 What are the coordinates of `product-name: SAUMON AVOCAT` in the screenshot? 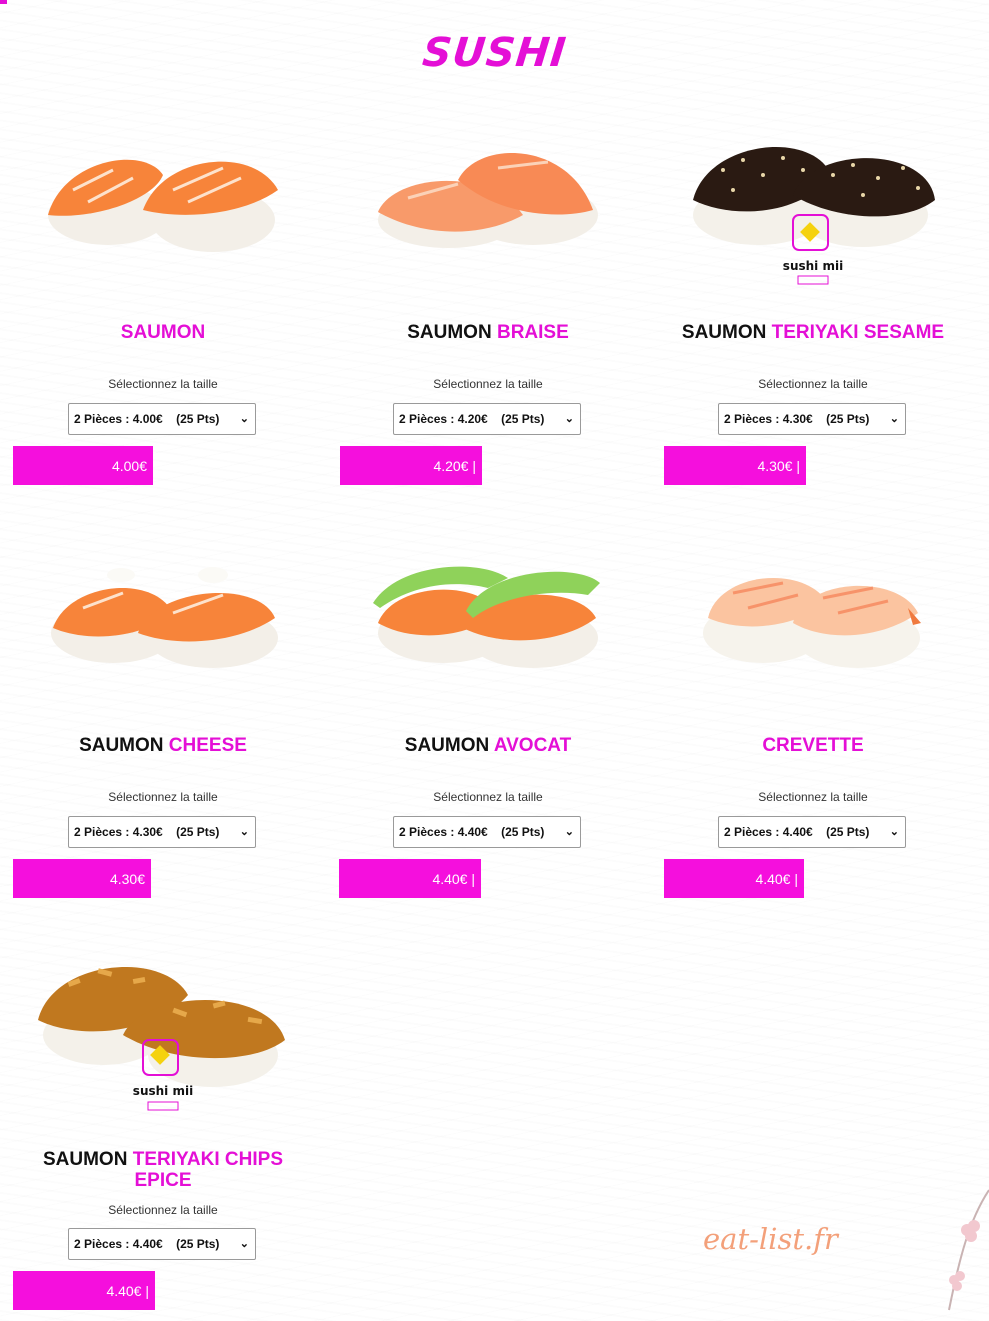 It's located at (488, 745).